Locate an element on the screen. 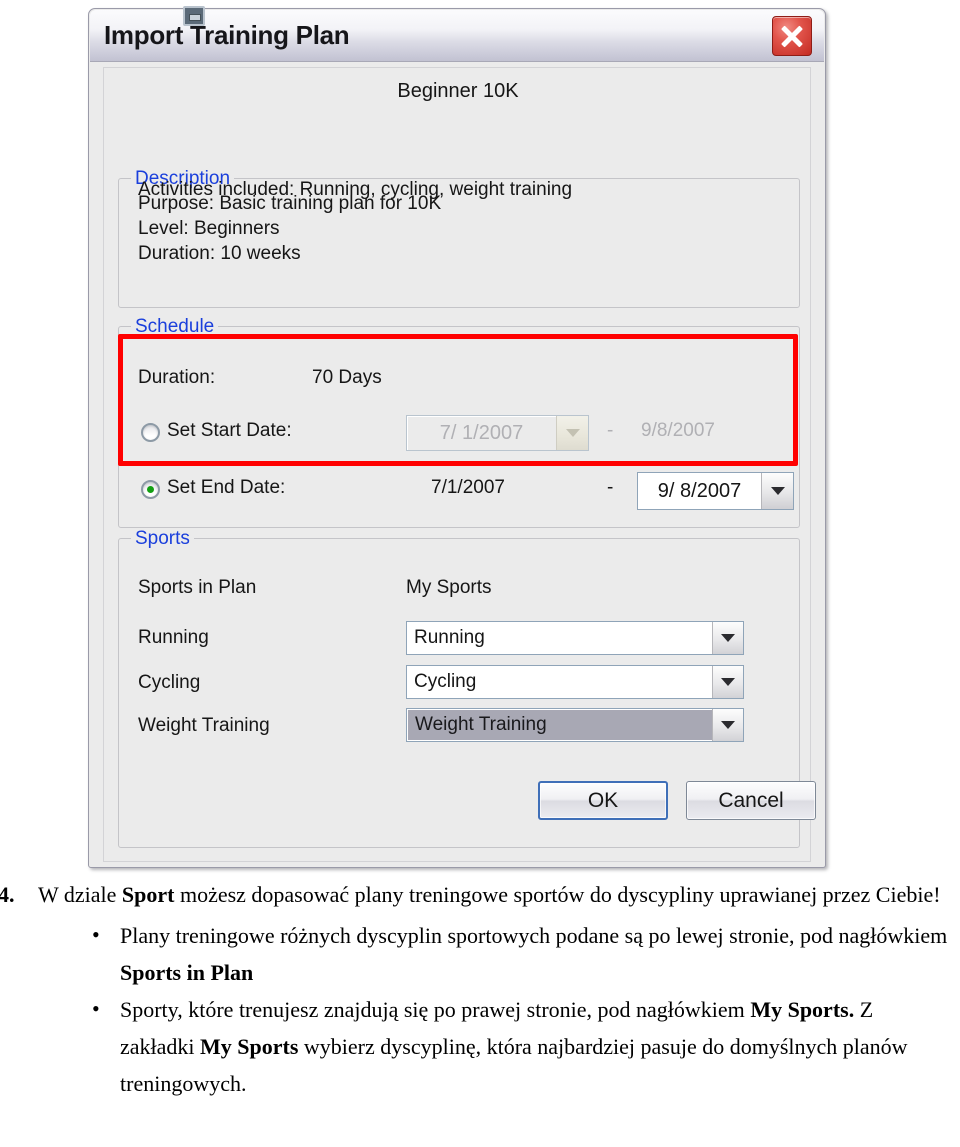 The width and height of the screenshot is (960, 1147). dialog-titlebar: Import Training Plan is located at coordinates (457, 34).